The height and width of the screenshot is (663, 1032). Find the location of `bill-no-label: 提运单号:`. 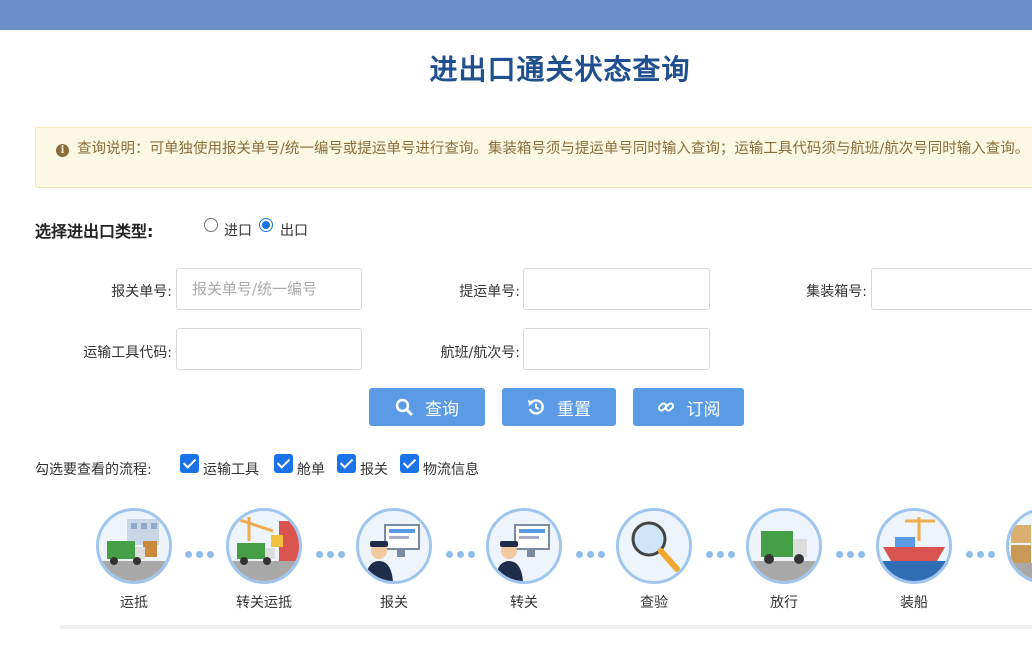

bill-no-label: 提运单号: is located at coordinates (489, 292).